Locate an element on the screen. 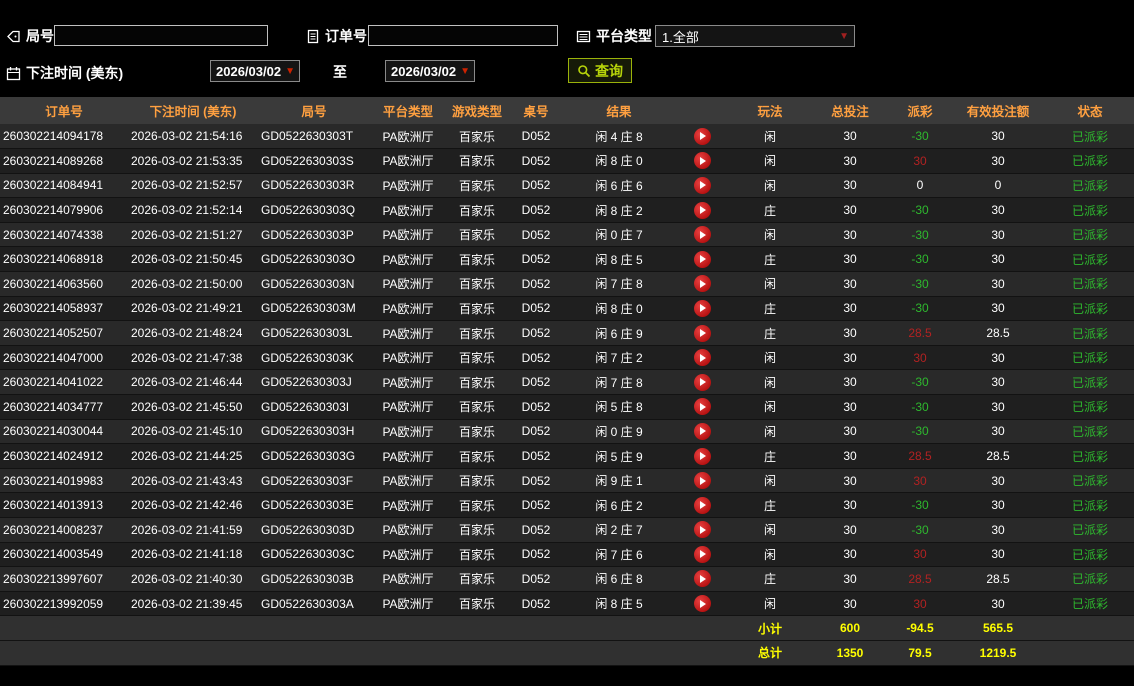  platform-select: 1.全部 ▼ is located at coordinates (755, 36).